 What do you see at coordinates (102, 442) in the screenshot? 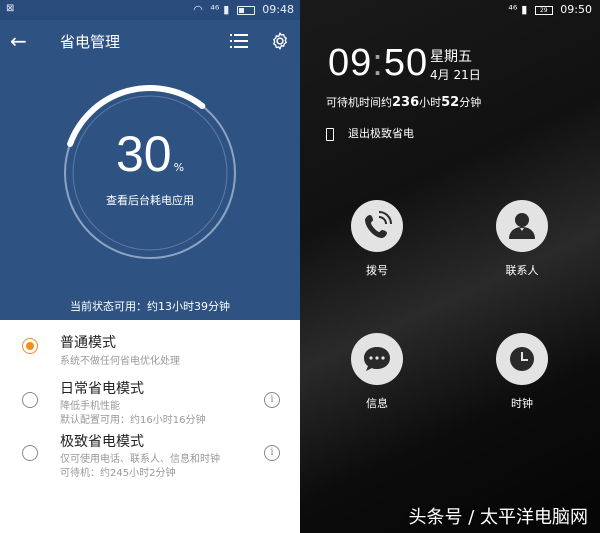
I see `mode-title: 极致省电模式` at bounding box center [102, 442].